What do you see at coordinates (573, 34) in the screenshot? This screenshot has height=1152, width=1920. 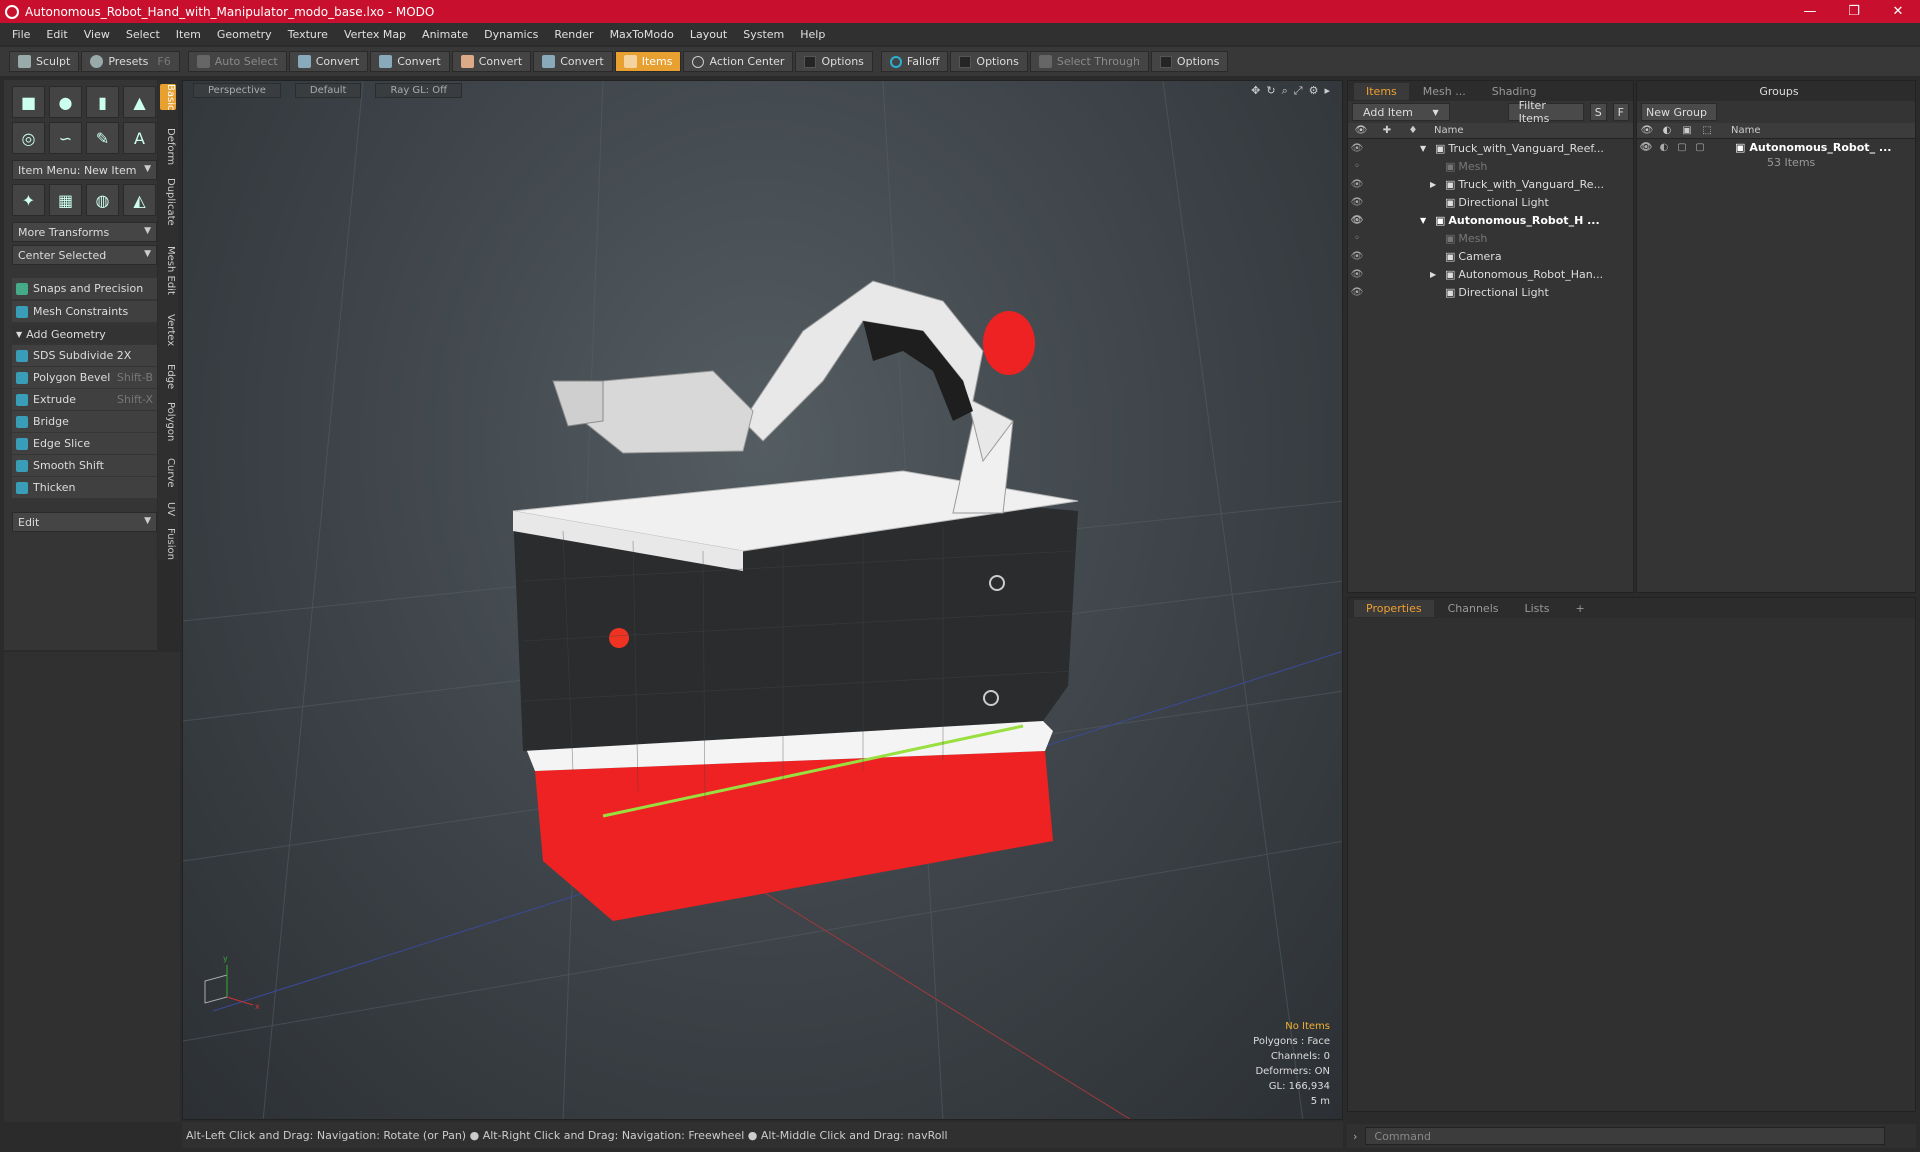 I see `menu-item-render: Render` at bounding box center [573, 34].